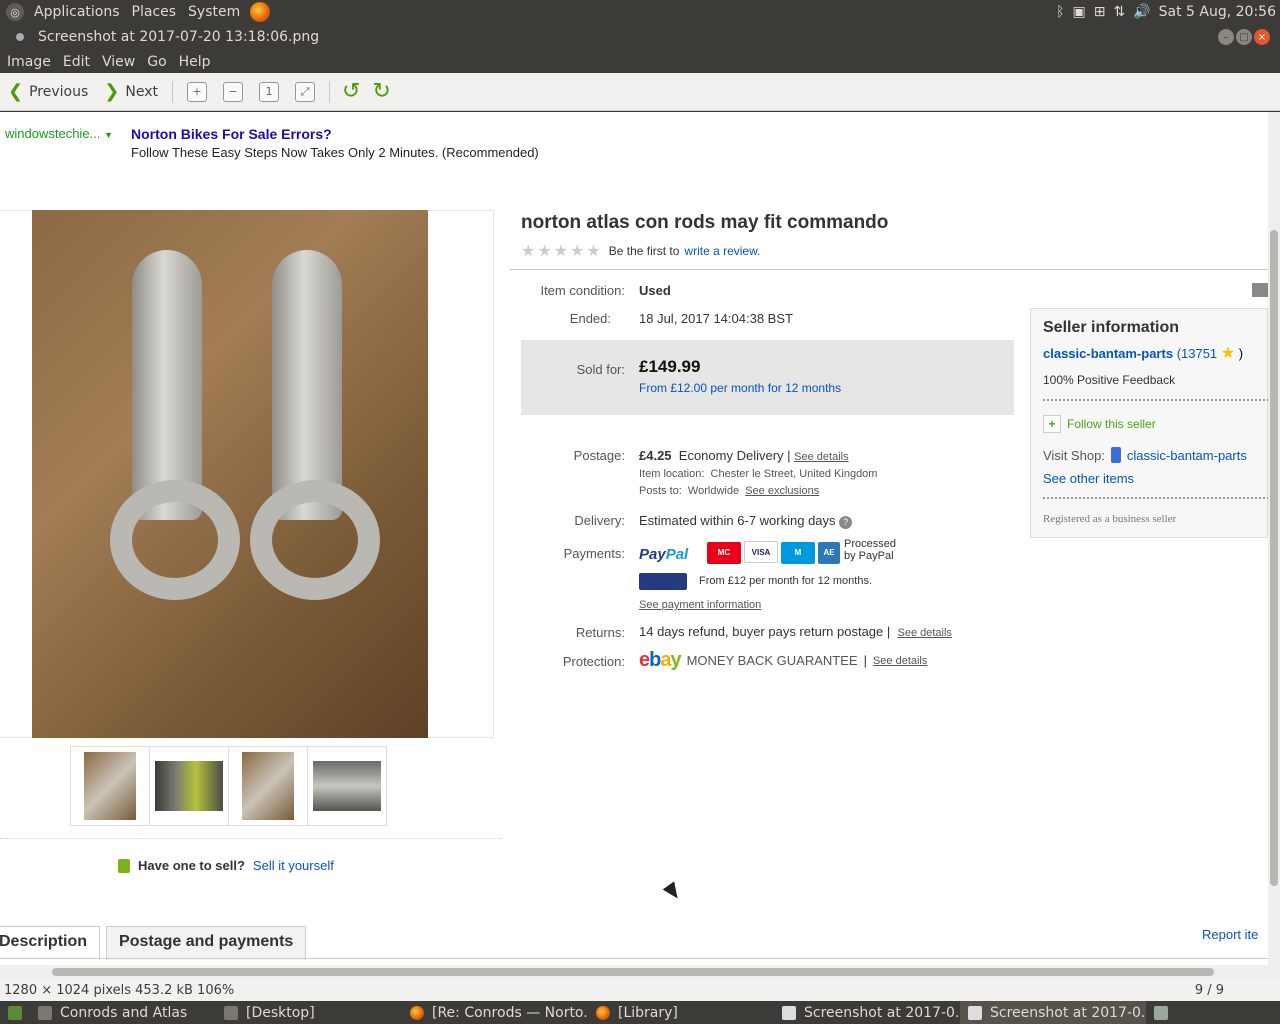 The height and width of the screenshot is (1024, 1280). Describe the element at coordinates (50, 943) in the screenshot. I see `tab-description: Description` at that location.